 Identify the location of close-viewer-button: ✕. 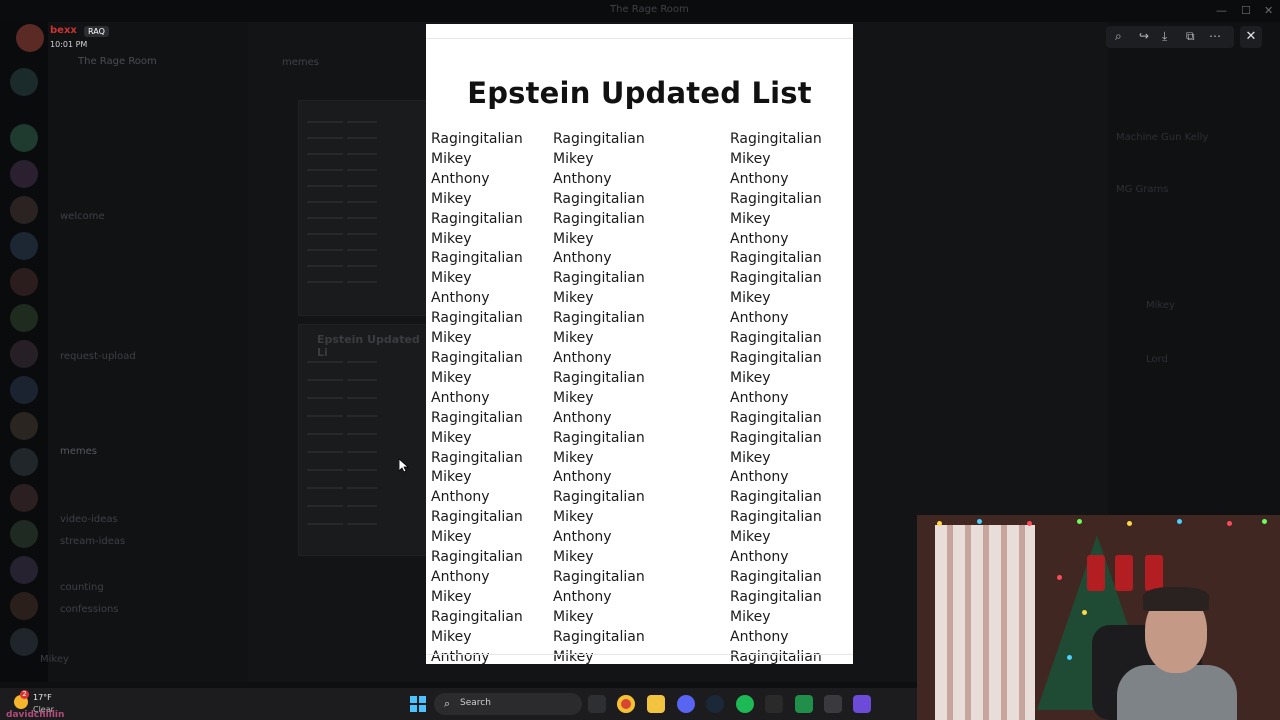
(1251, 37).